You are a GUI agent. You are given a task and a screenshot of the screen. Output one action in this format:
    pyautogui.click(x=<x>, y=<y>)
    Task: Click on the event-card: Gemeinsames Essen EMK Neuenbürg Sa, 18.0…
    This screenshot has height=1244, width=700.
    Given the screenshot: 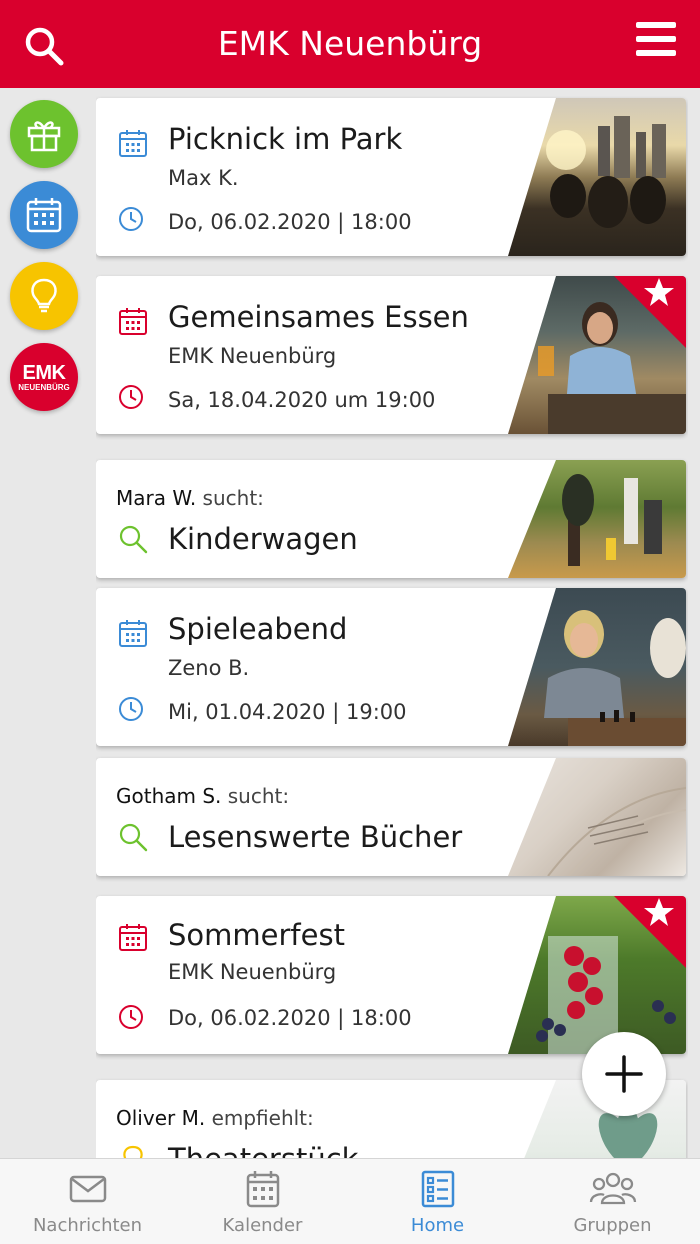 What is the action you would take?
    pyautogui.click(x=391, y=355)
    